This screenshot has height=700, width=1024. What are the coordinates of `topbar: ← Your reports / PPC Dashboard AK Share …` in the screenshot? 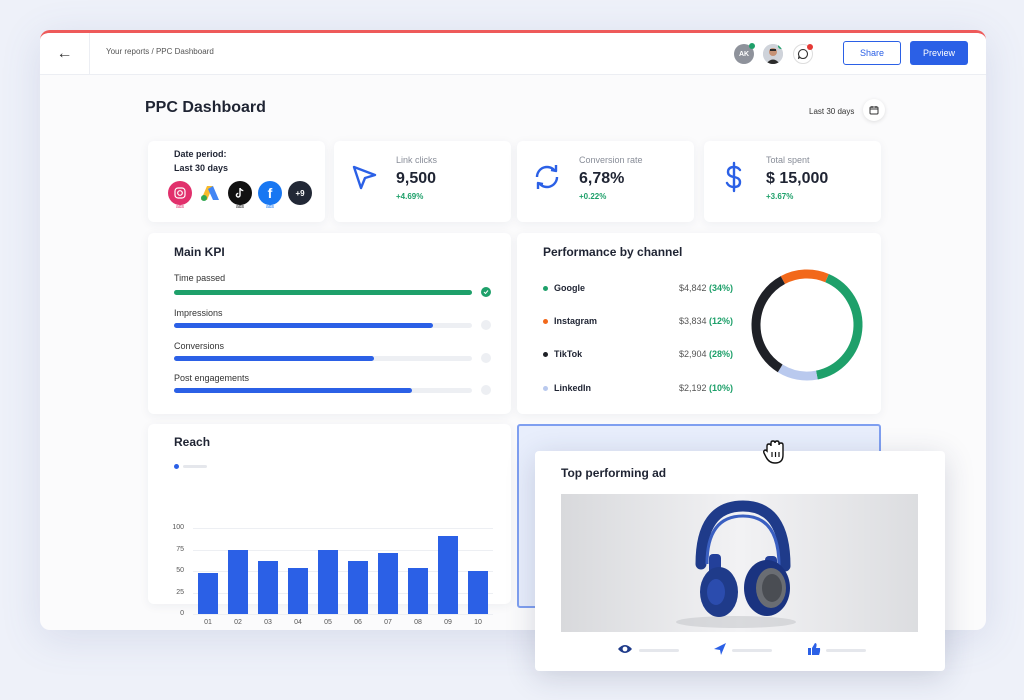 It's located at (513, 54).